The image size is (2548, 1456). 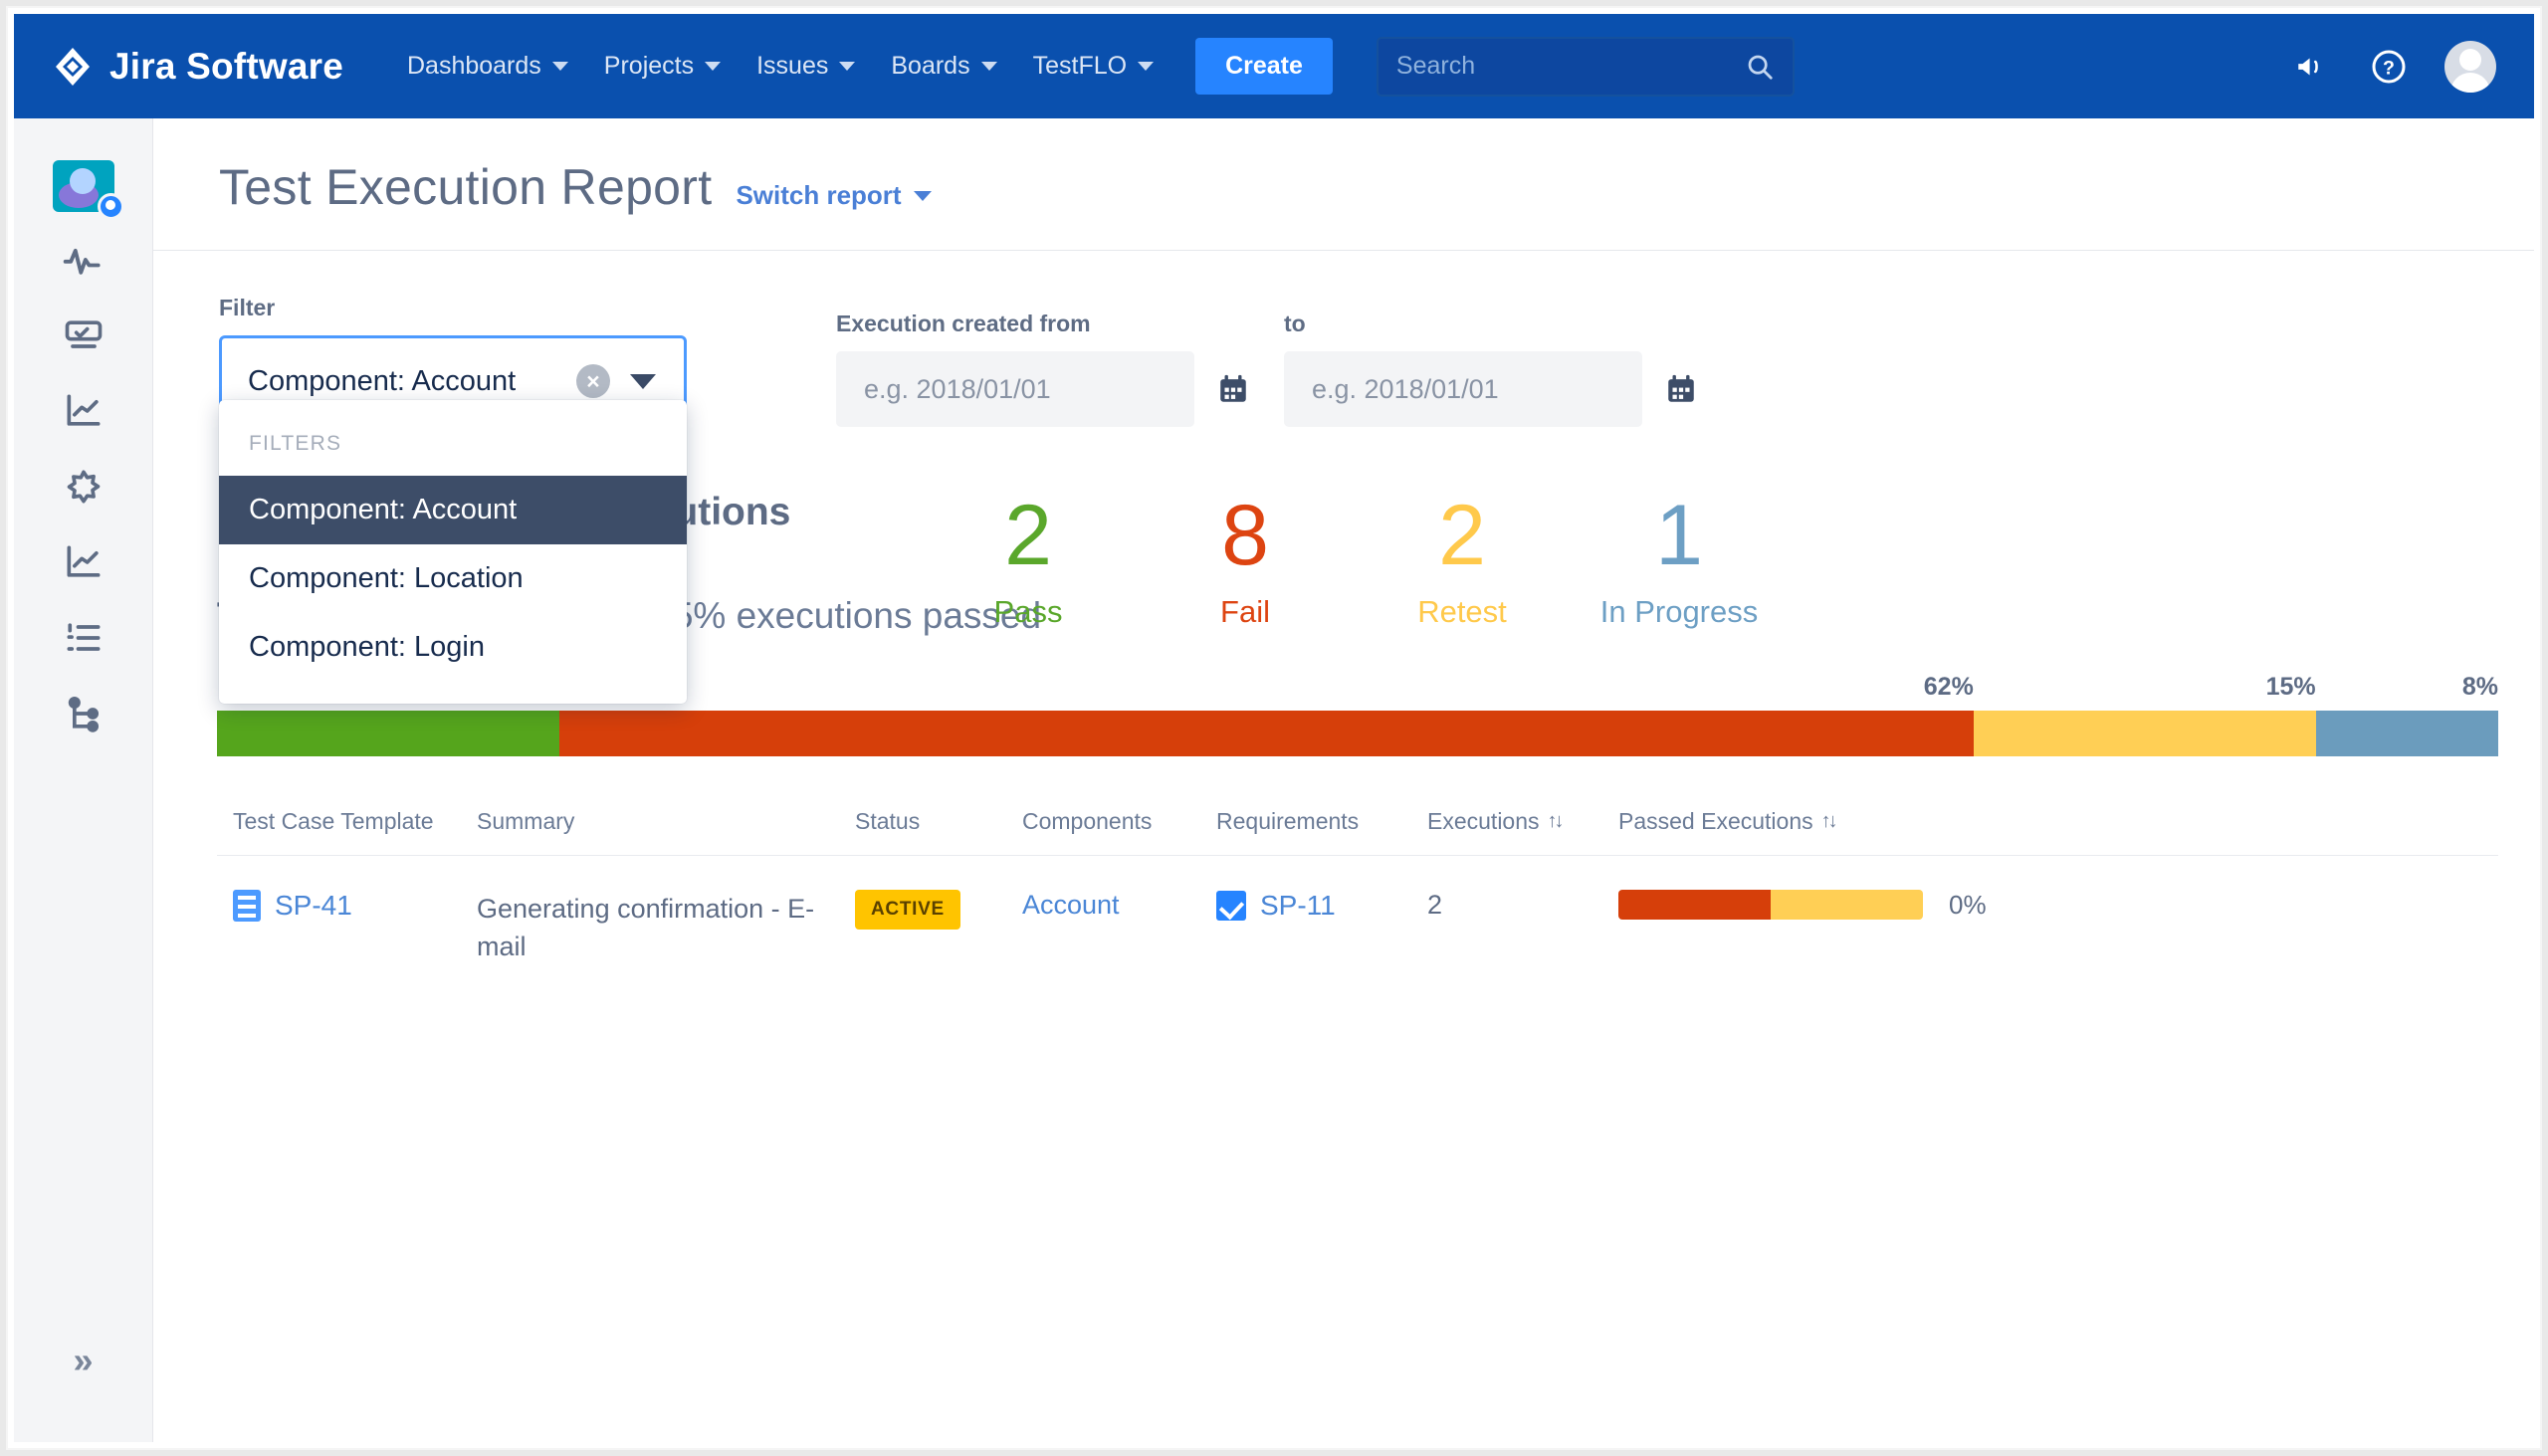 I want to click on search-input, so click(x=1561, y=66).